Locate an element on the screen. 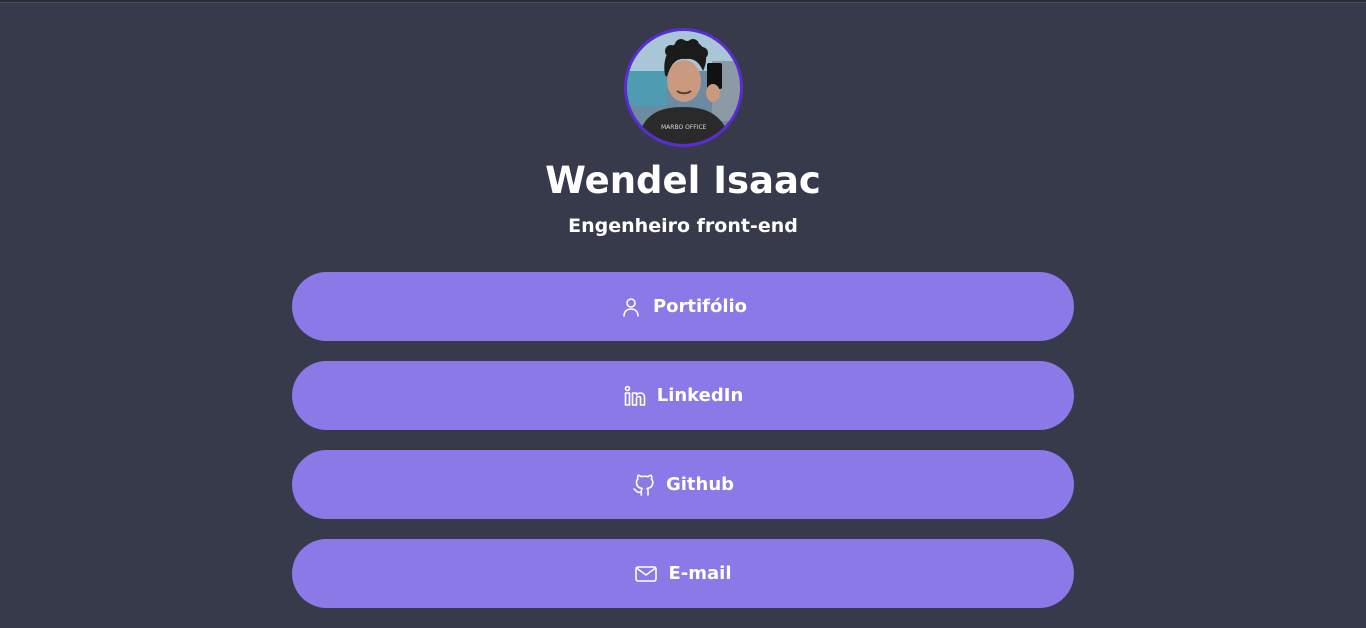  avatar: MARBO OFFICE is located at coordinates (683, 87).